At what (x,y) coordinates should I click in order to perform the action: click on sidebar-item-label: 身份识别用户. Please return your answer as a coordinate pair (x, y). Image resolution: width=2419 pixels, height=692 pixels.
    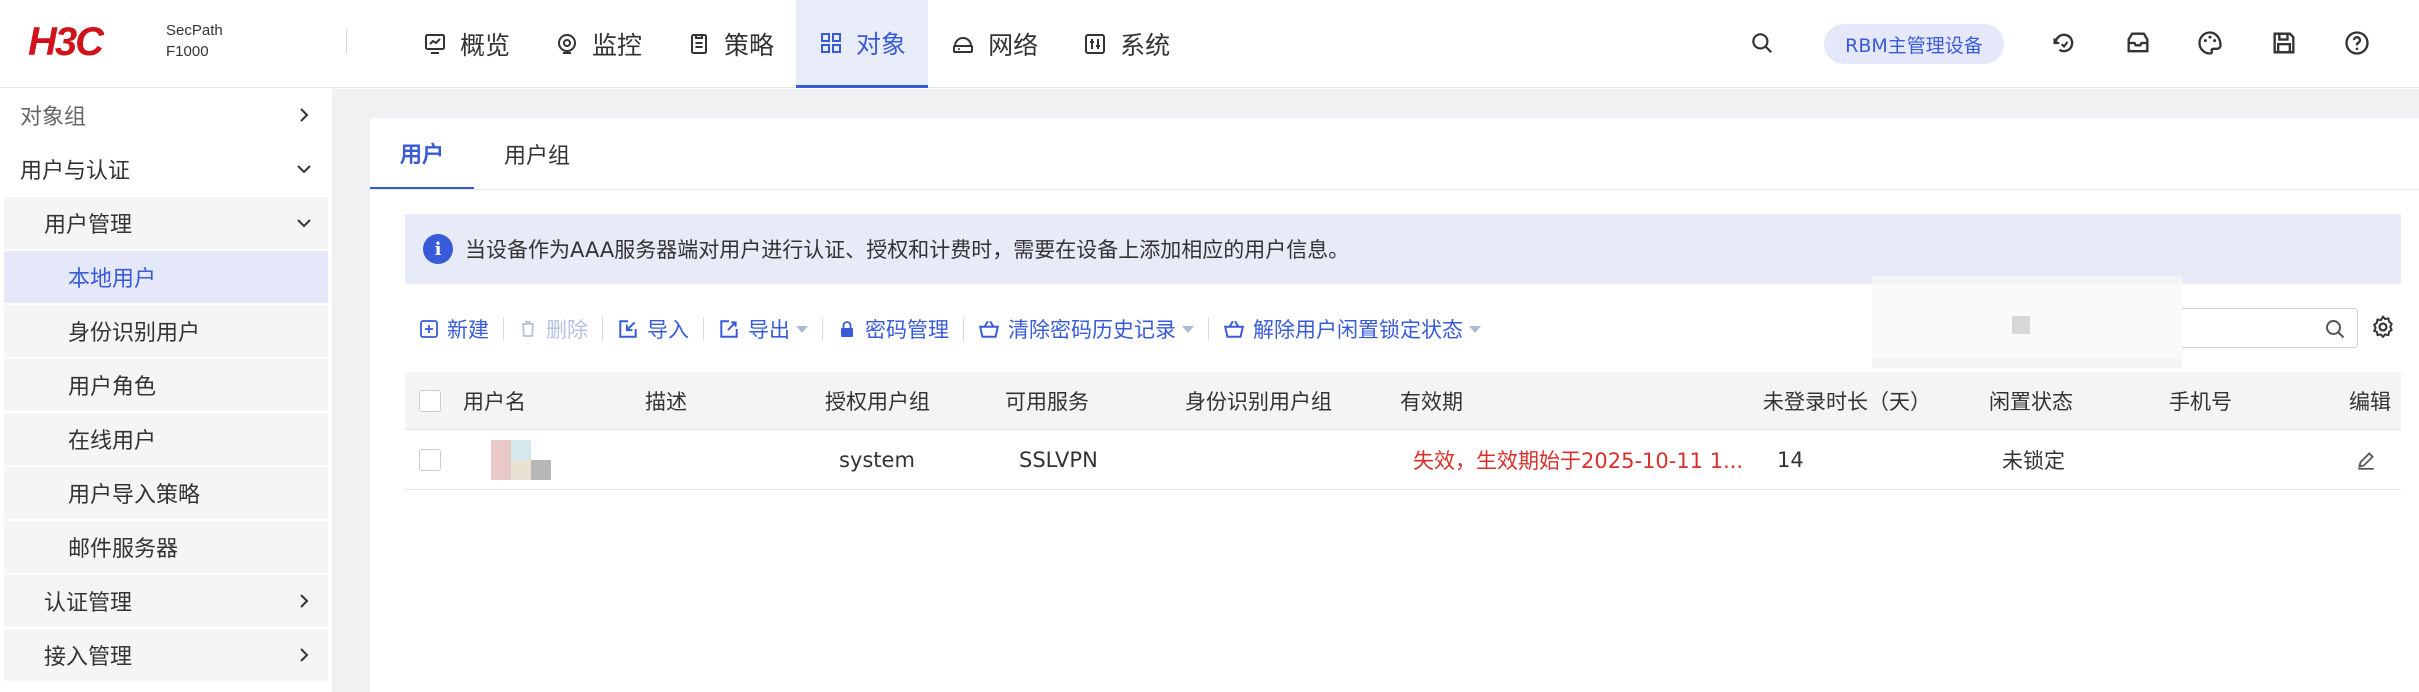
    Looking at the image, I should click on (134, 333).